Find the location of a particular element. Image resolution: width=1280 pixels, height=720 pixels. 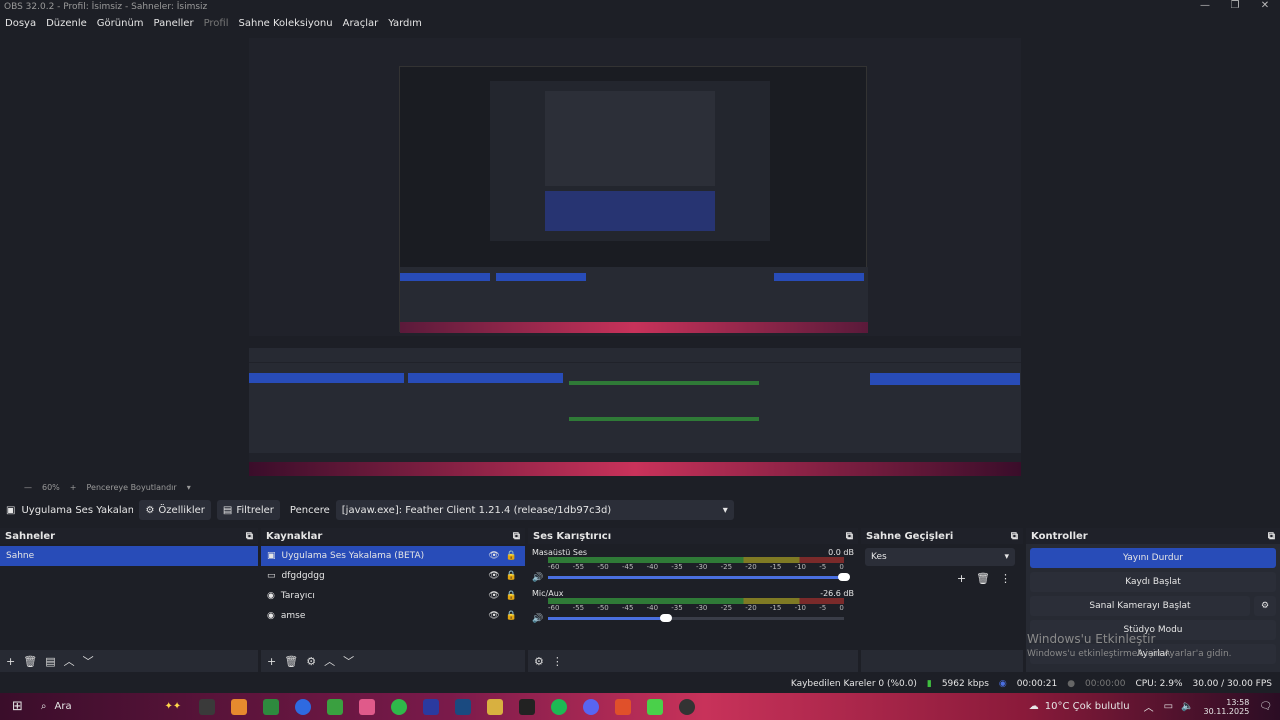

stop-stream-button: Yayını Durdur is located at coordinates (1153, 558).